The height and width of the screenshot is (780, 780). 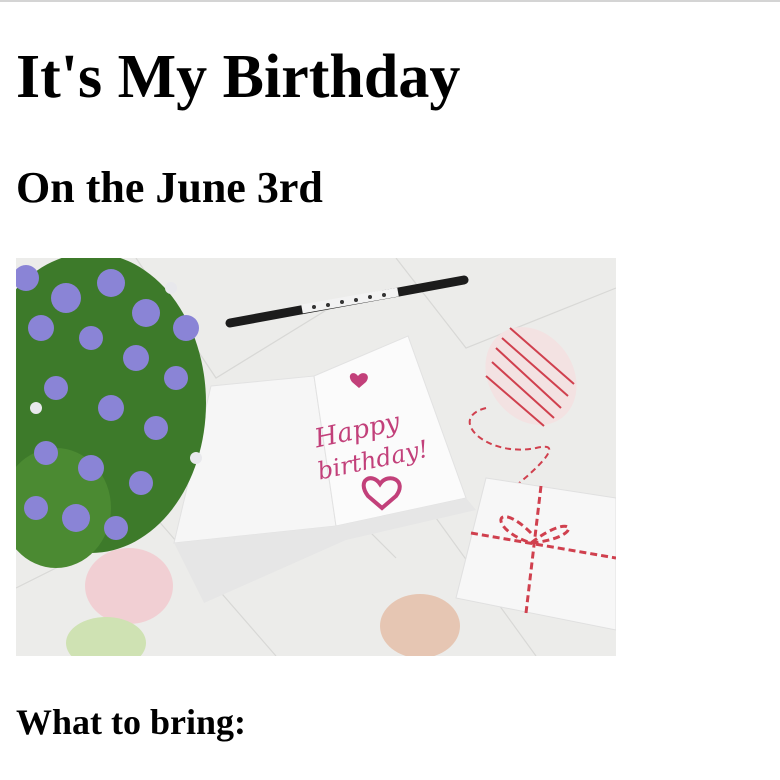 What do you see at coordinates (390, 1) in the screenshot?
I see `browser-top-border` at bounding box center [390, 1].